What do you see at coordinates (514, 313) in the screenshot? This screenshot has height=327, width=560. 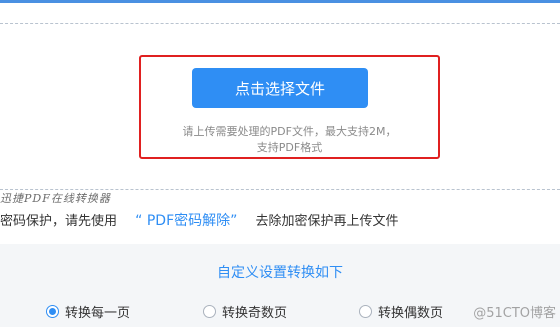 I see `site-watermark: @51CTO博客` at bounding box center [514, 313].